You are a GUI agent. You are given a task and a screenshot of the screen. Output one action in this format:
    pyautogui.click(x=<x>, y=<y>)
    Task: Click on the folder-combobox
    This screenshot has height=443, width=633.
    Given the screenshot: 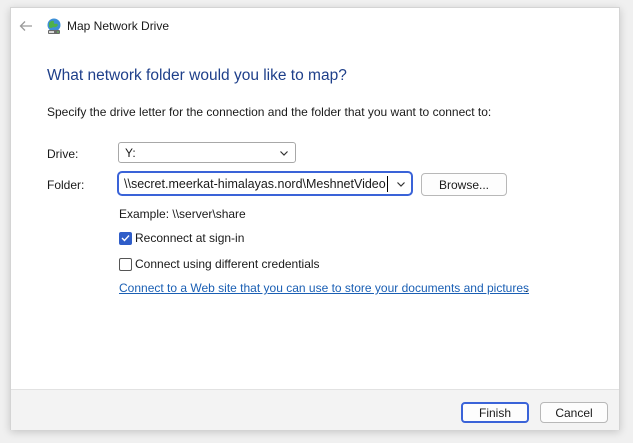 What is the action you would take?
    pyautogui.click(x=265, y=183)
    